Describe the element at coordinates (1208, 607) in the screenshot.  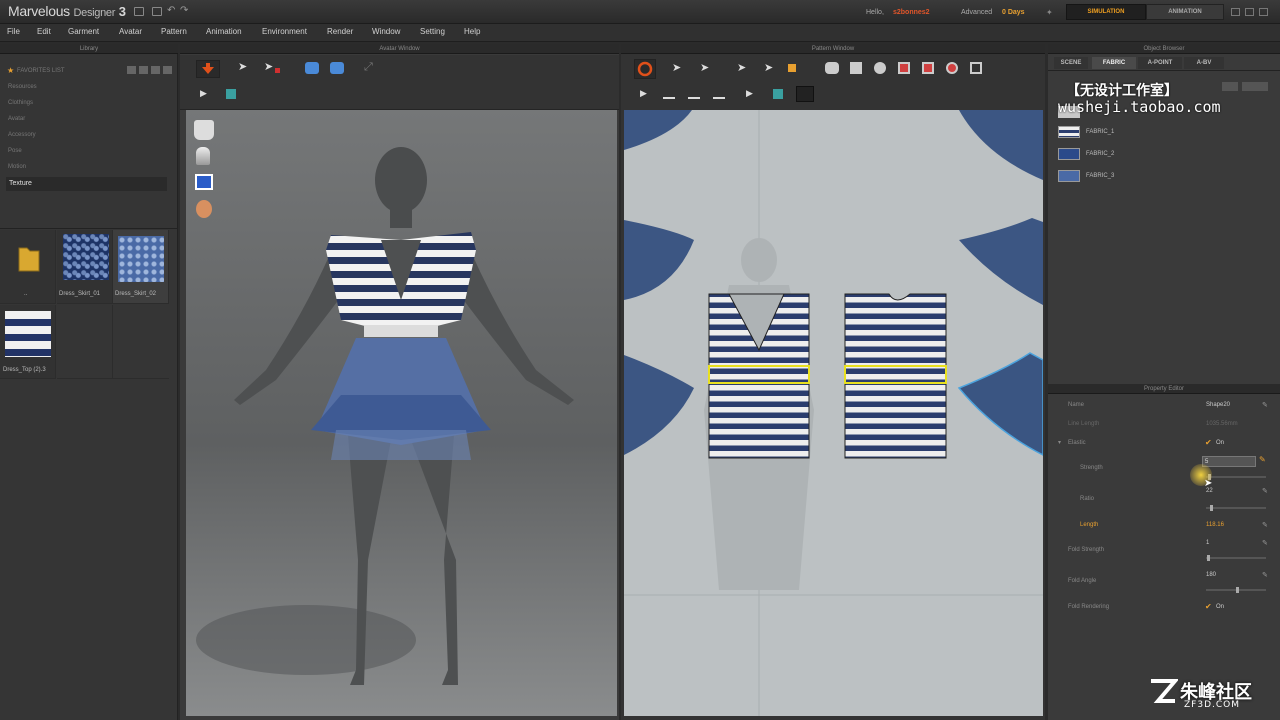
I see `fold-rendering-checkbox: ✔` at that location.